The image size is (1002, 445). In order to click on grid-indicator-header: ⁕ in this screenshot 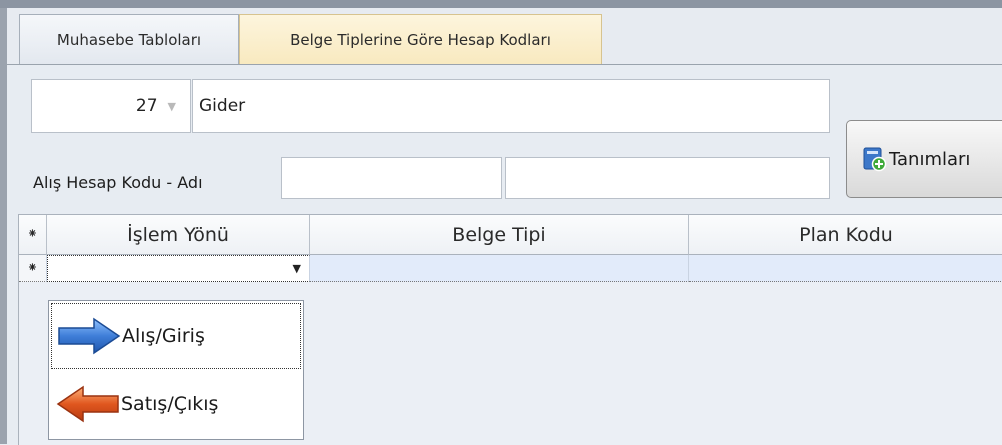, I will do `click(33, 235)`.